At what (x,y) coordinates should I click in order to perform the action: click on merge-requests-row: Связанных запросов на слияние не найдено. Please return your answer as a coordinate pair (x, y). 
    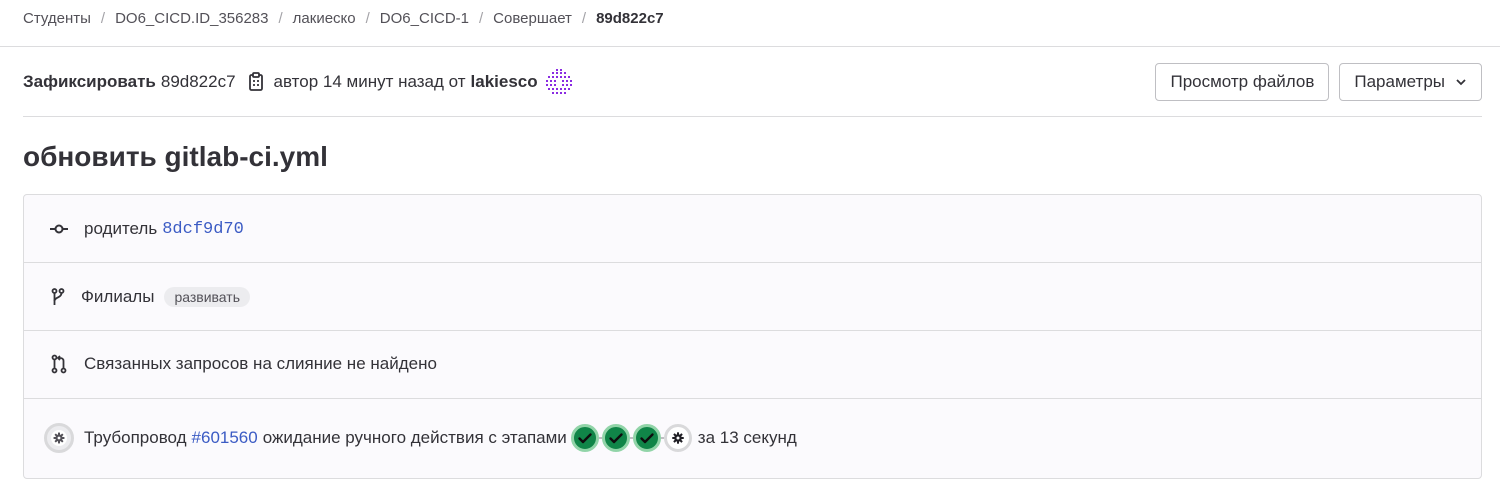
    Looking at the image, I should click on (752, 364).